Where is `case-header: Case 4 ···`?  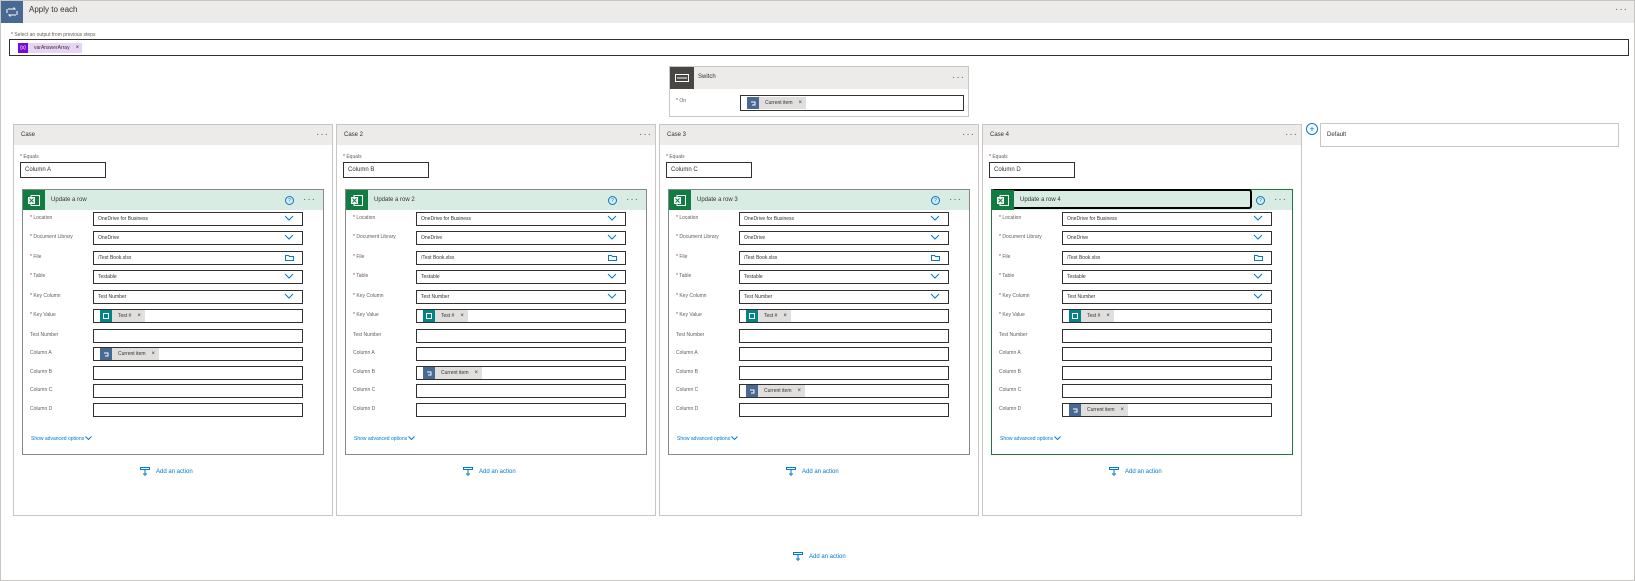
case-header: Case 4 ··· is located at coordinates (1142, 135).